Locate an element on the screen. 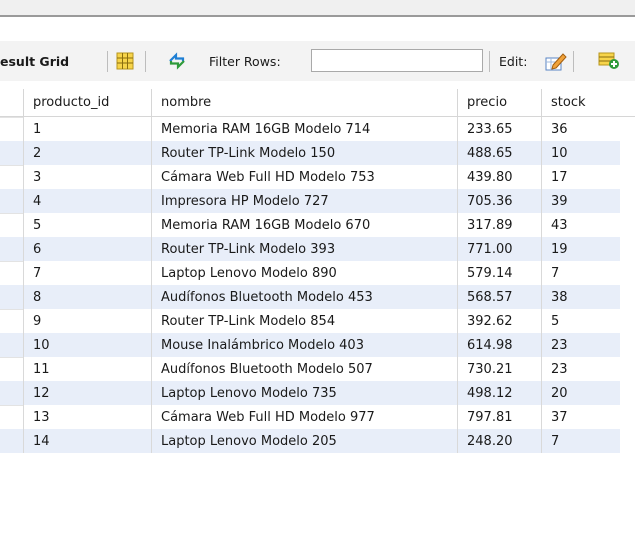  refresh-arrows-icon is located at coordinates (177, 61).